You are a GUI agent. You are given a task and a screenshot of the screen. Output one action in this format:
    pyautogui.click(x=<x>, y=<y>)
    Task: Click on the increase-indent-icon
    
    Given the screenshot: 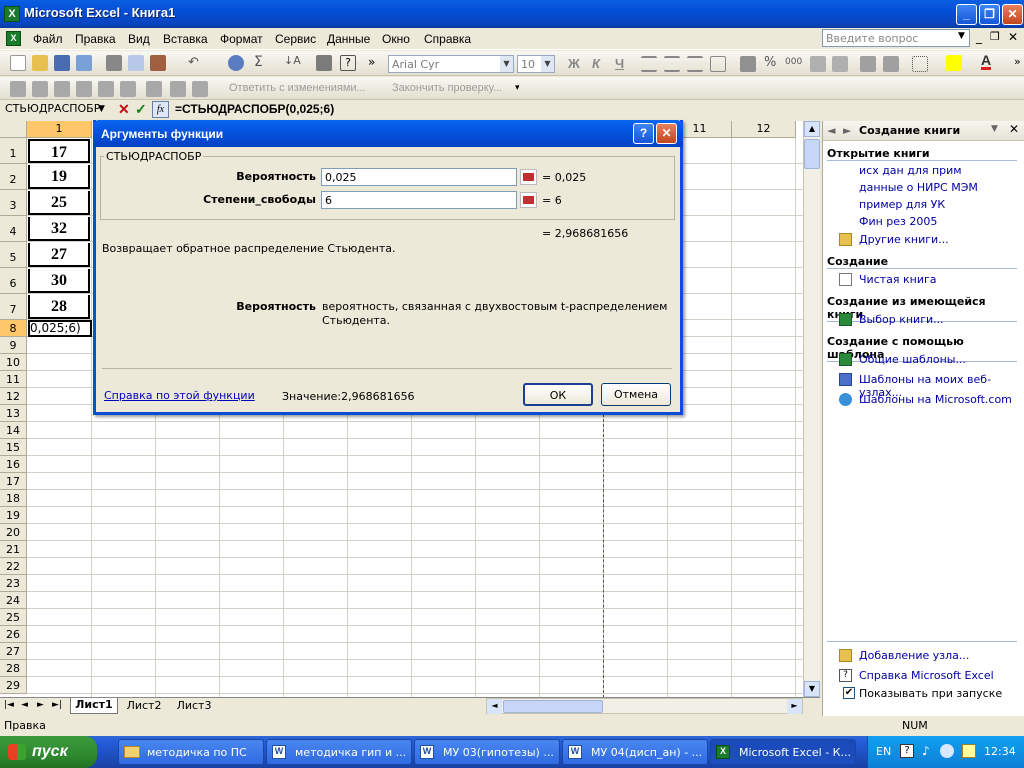 What is the action you would take?
    pyautogui.click(x=891, y=64)
    